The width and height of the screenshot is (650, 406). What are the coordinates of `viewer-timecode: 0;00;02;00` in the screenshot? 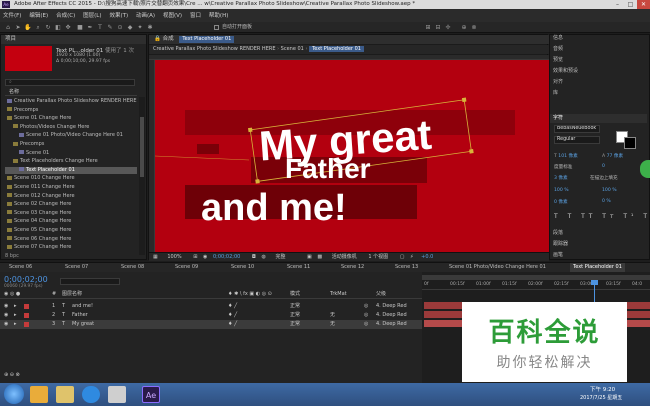 It's located at (226, 257).